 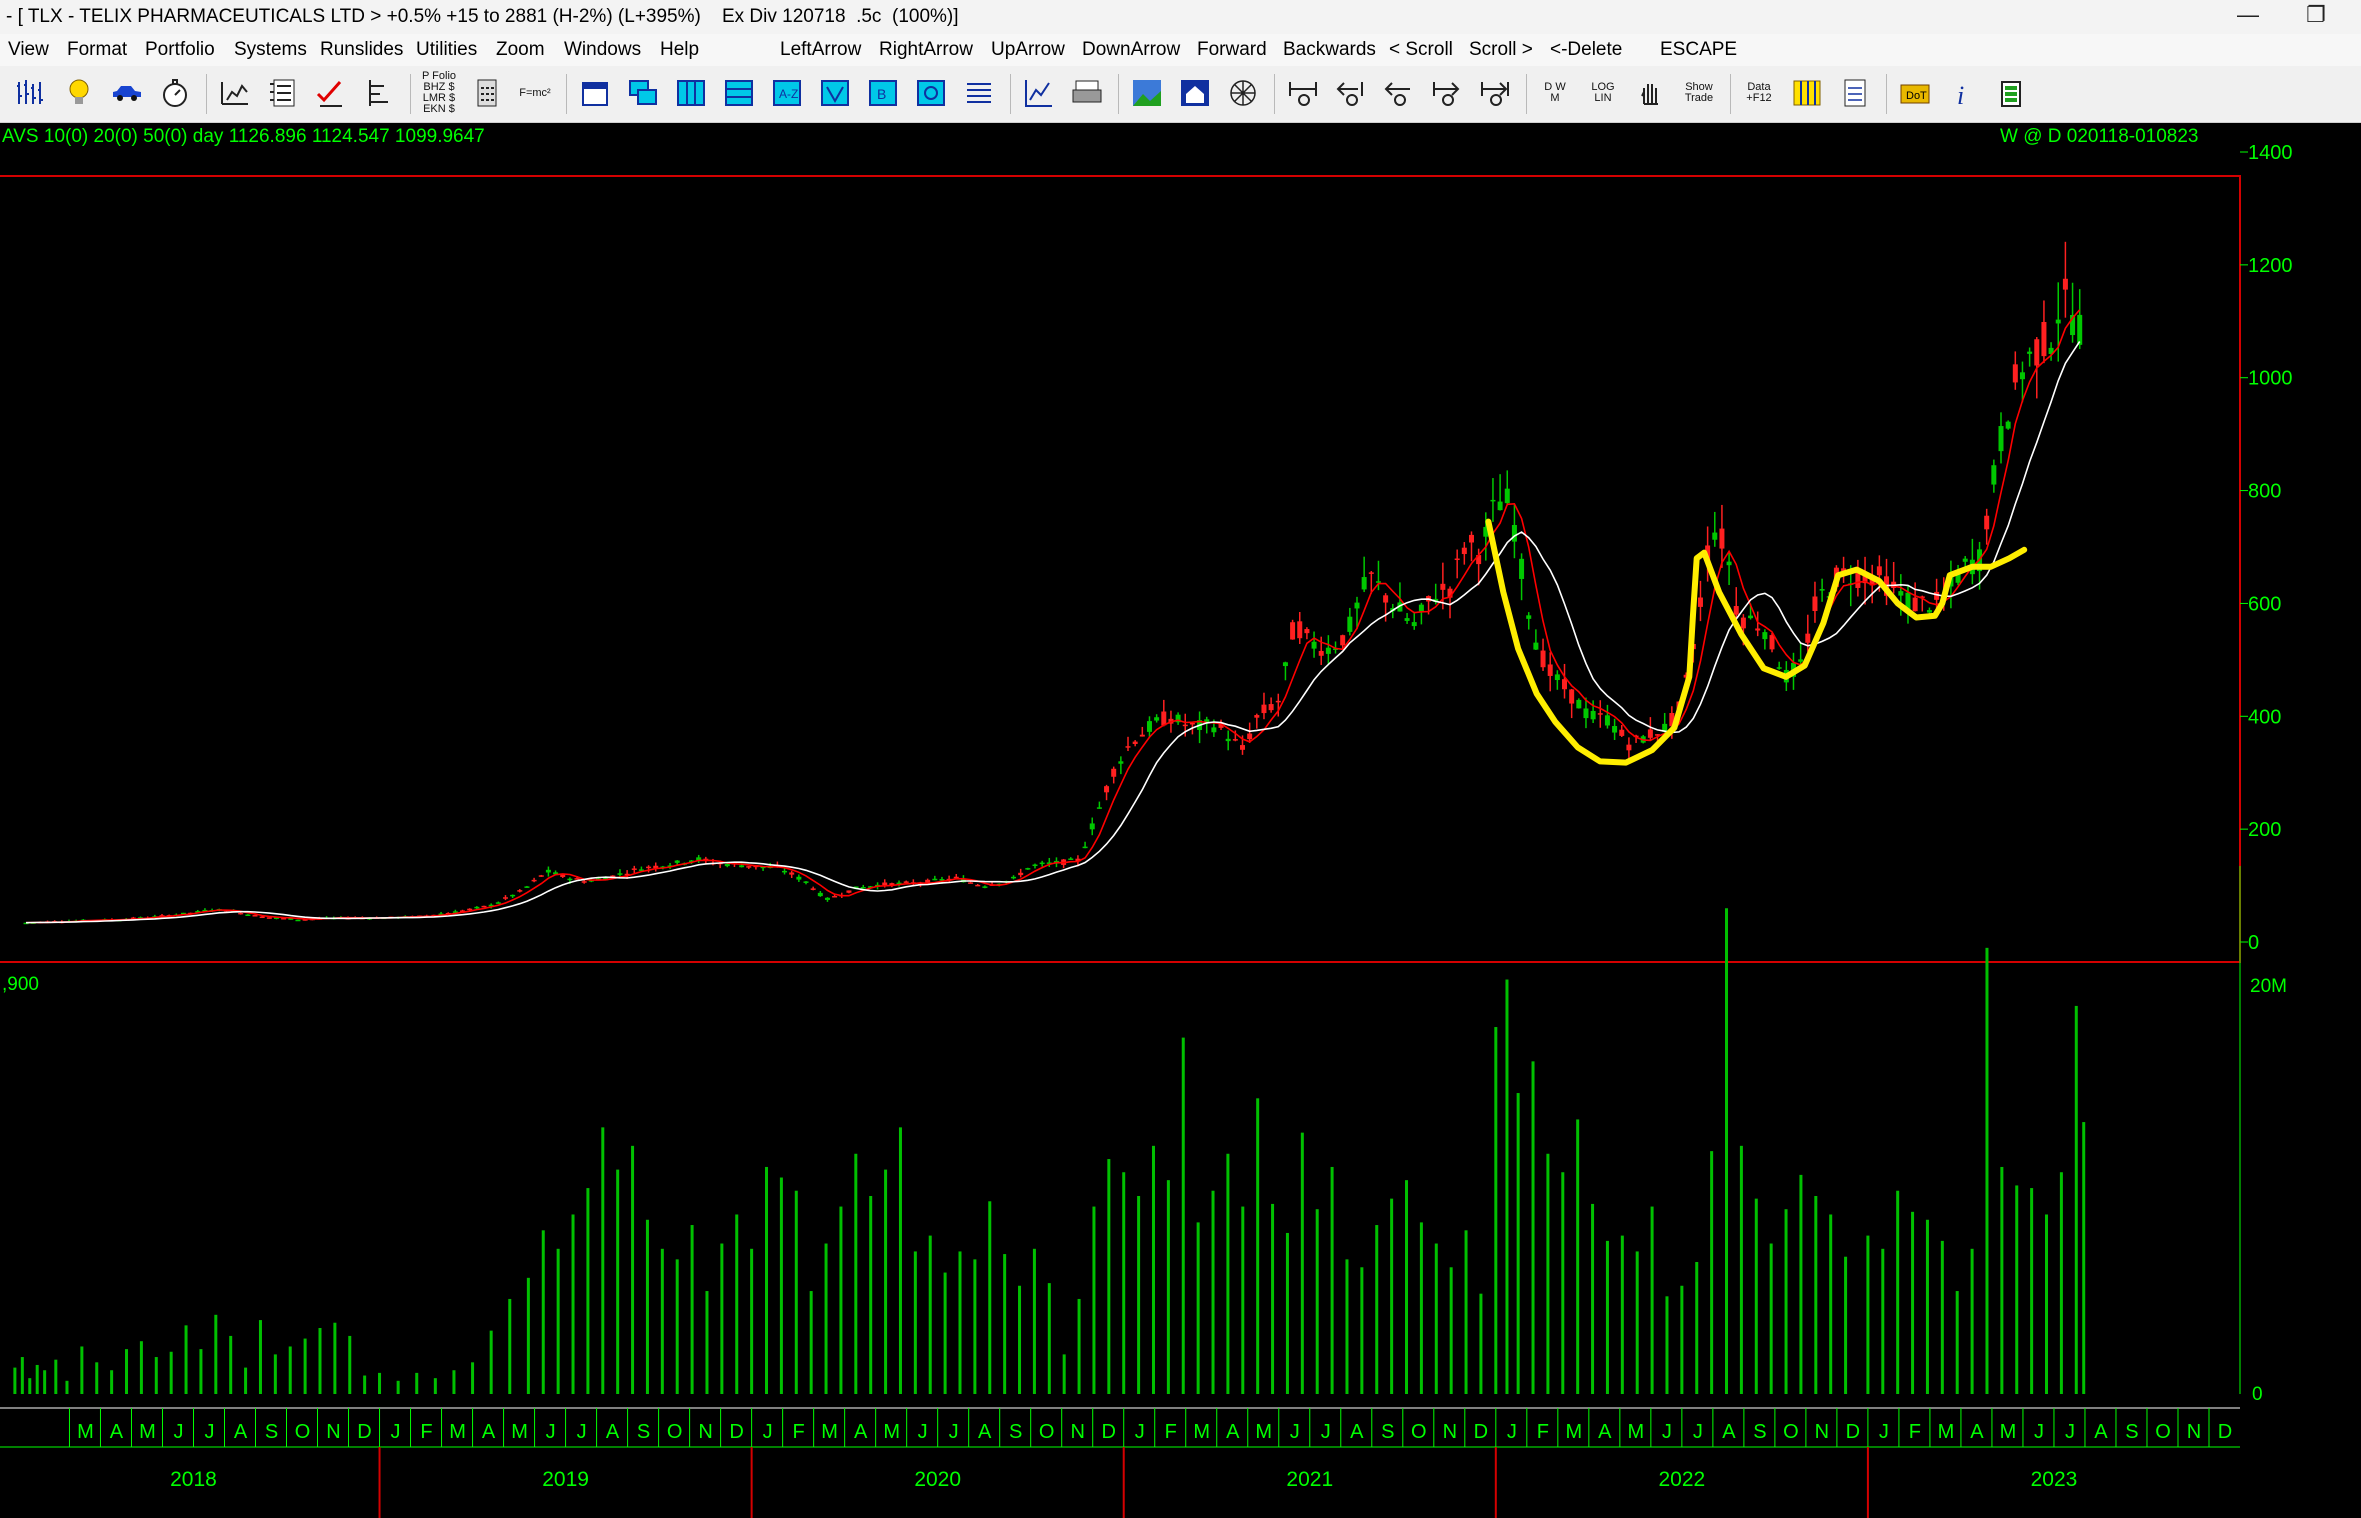 What do you see at coordinates (691, 93) in the screenshot?
I see `columns-icon` at bounding box center [691, 93].